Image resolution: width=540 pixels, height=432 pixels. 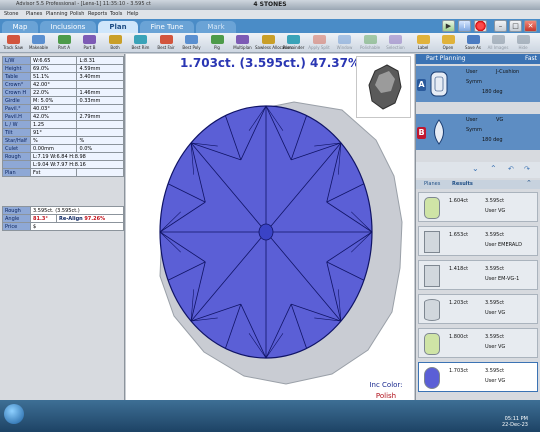 I want to click on property-value: 69.0%, so click(x=53, y=68).